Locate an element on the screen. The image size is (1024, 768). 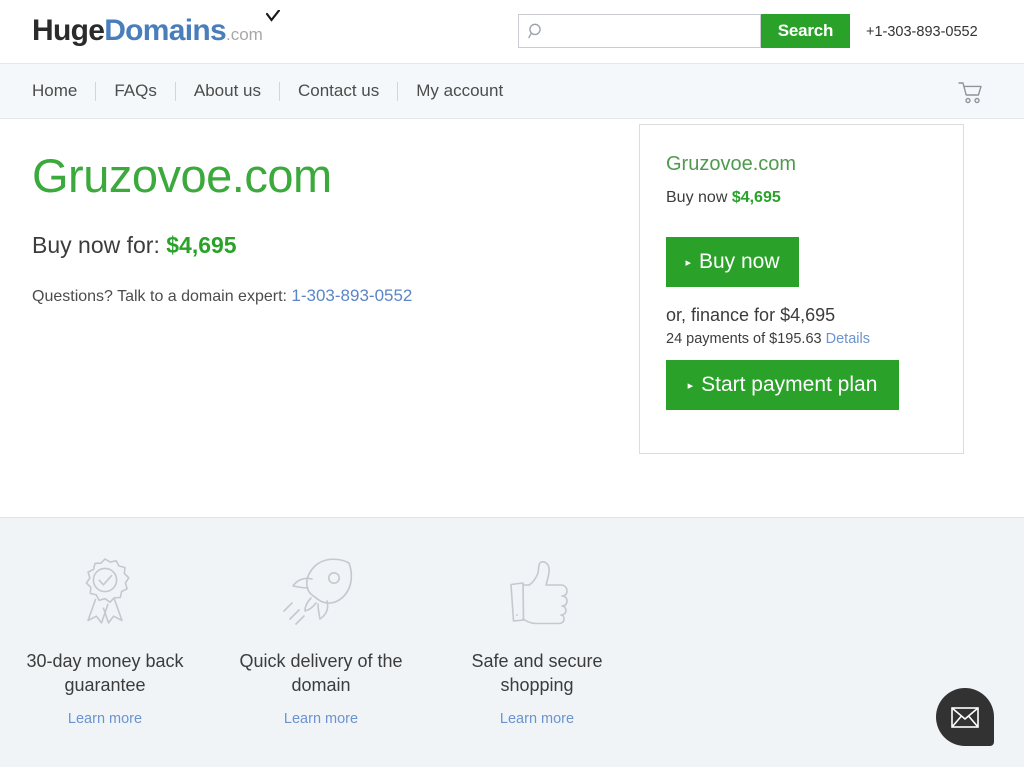
start-payment-plan-button: ▸ Start payment plan is located at coordinates (782, 385).